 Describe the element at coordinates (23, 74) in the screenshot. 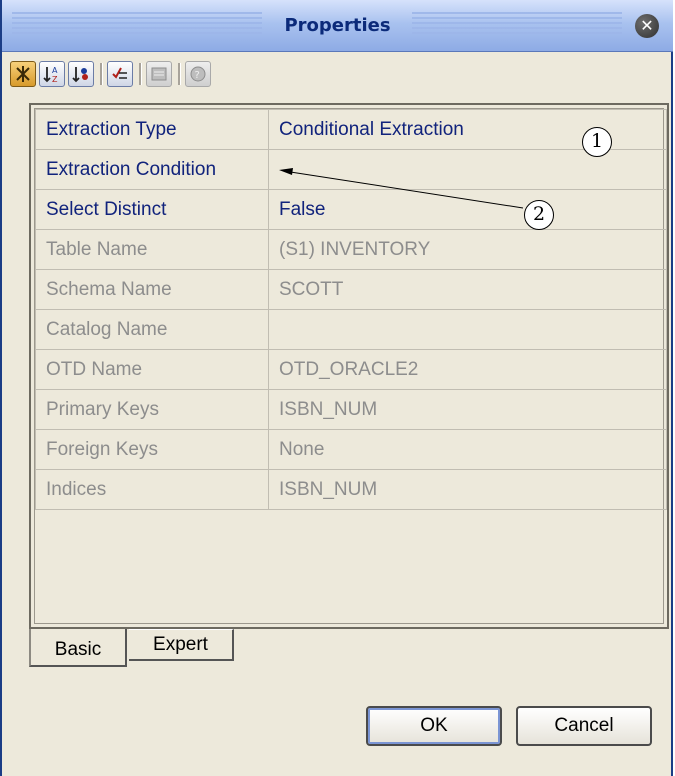

I see `categorized-view-icon` at that location.